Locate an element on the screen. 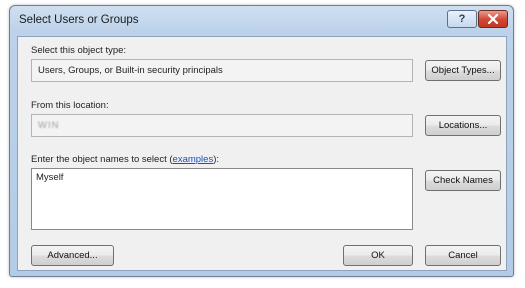  close-icon is located at coordinates (493, 19).